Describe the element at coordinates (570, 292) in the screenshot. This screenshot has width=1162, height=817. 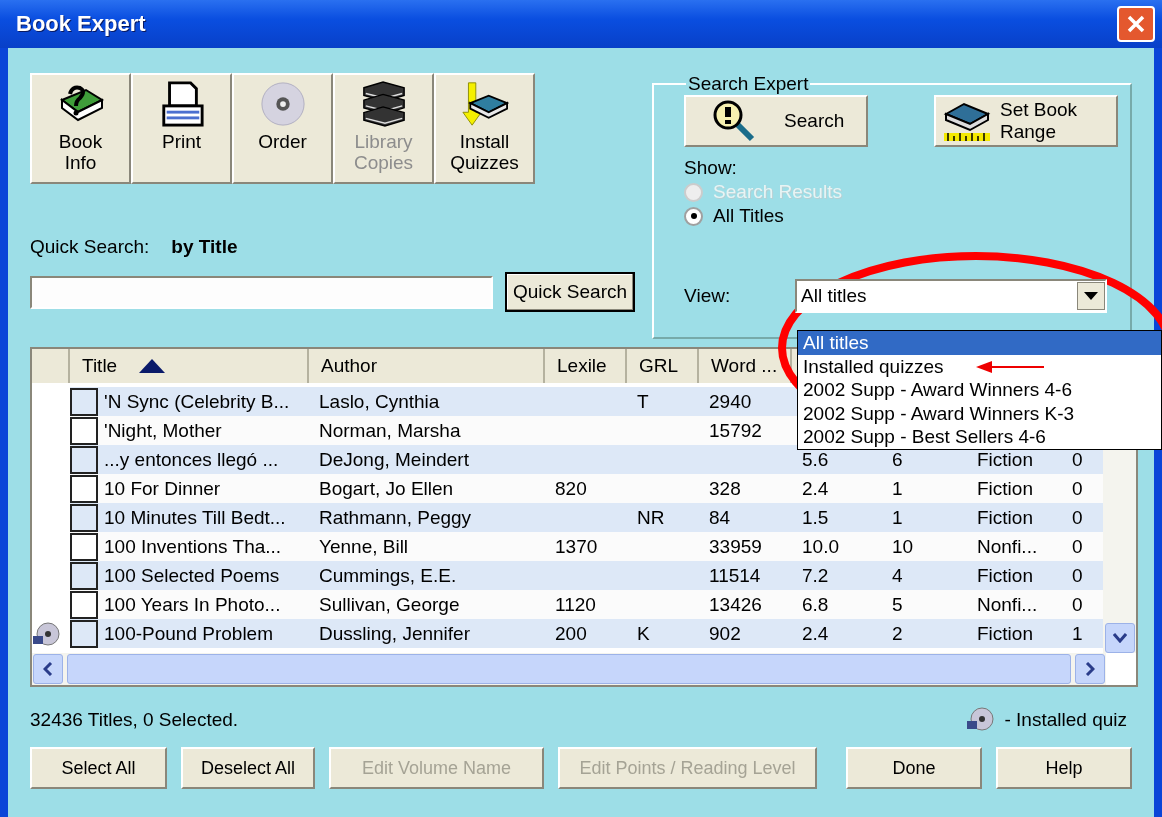
I see `quick-search-button: Quick Search` at that location.